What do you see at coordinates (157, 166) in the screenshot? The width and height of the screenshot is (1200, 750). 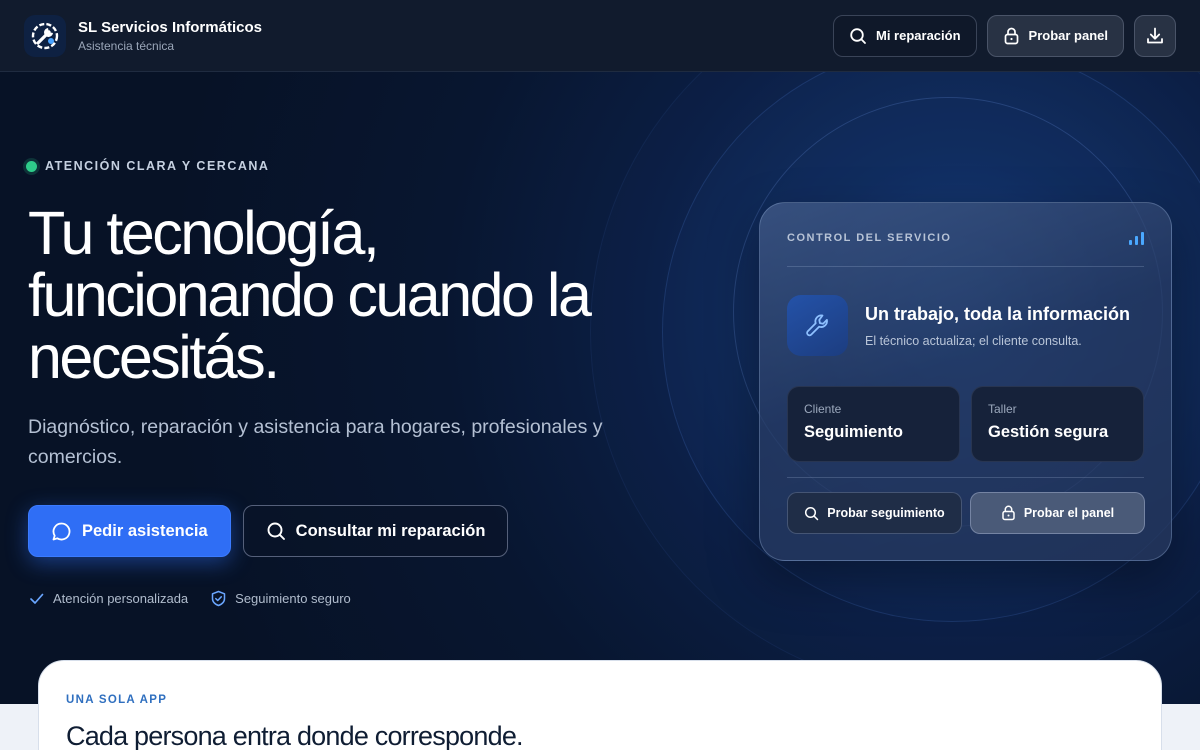 I see `hero-eyebrow-text: ATENCIÓN CLARA Y CERCANA` at bounding box center [157, 166].